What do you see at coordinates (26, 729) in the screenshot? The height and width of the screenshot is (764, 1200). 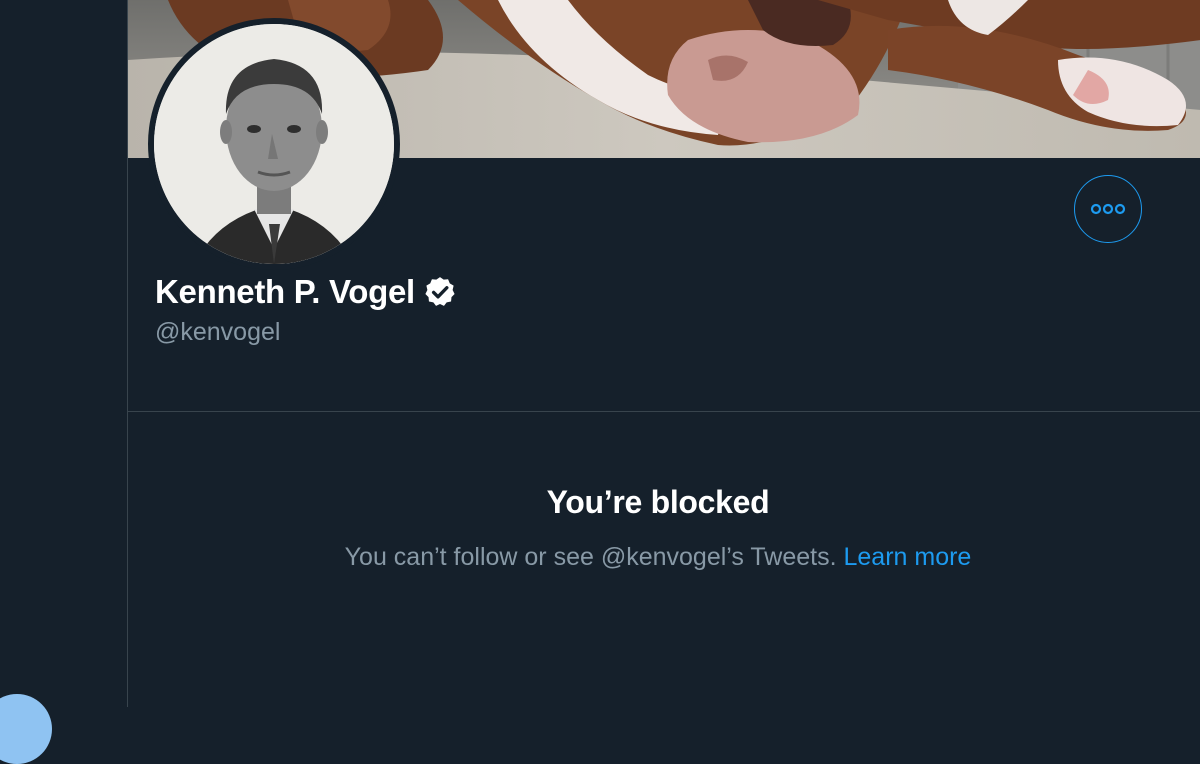 I see `compose-tweet-button` at bounding box center [26, 729].